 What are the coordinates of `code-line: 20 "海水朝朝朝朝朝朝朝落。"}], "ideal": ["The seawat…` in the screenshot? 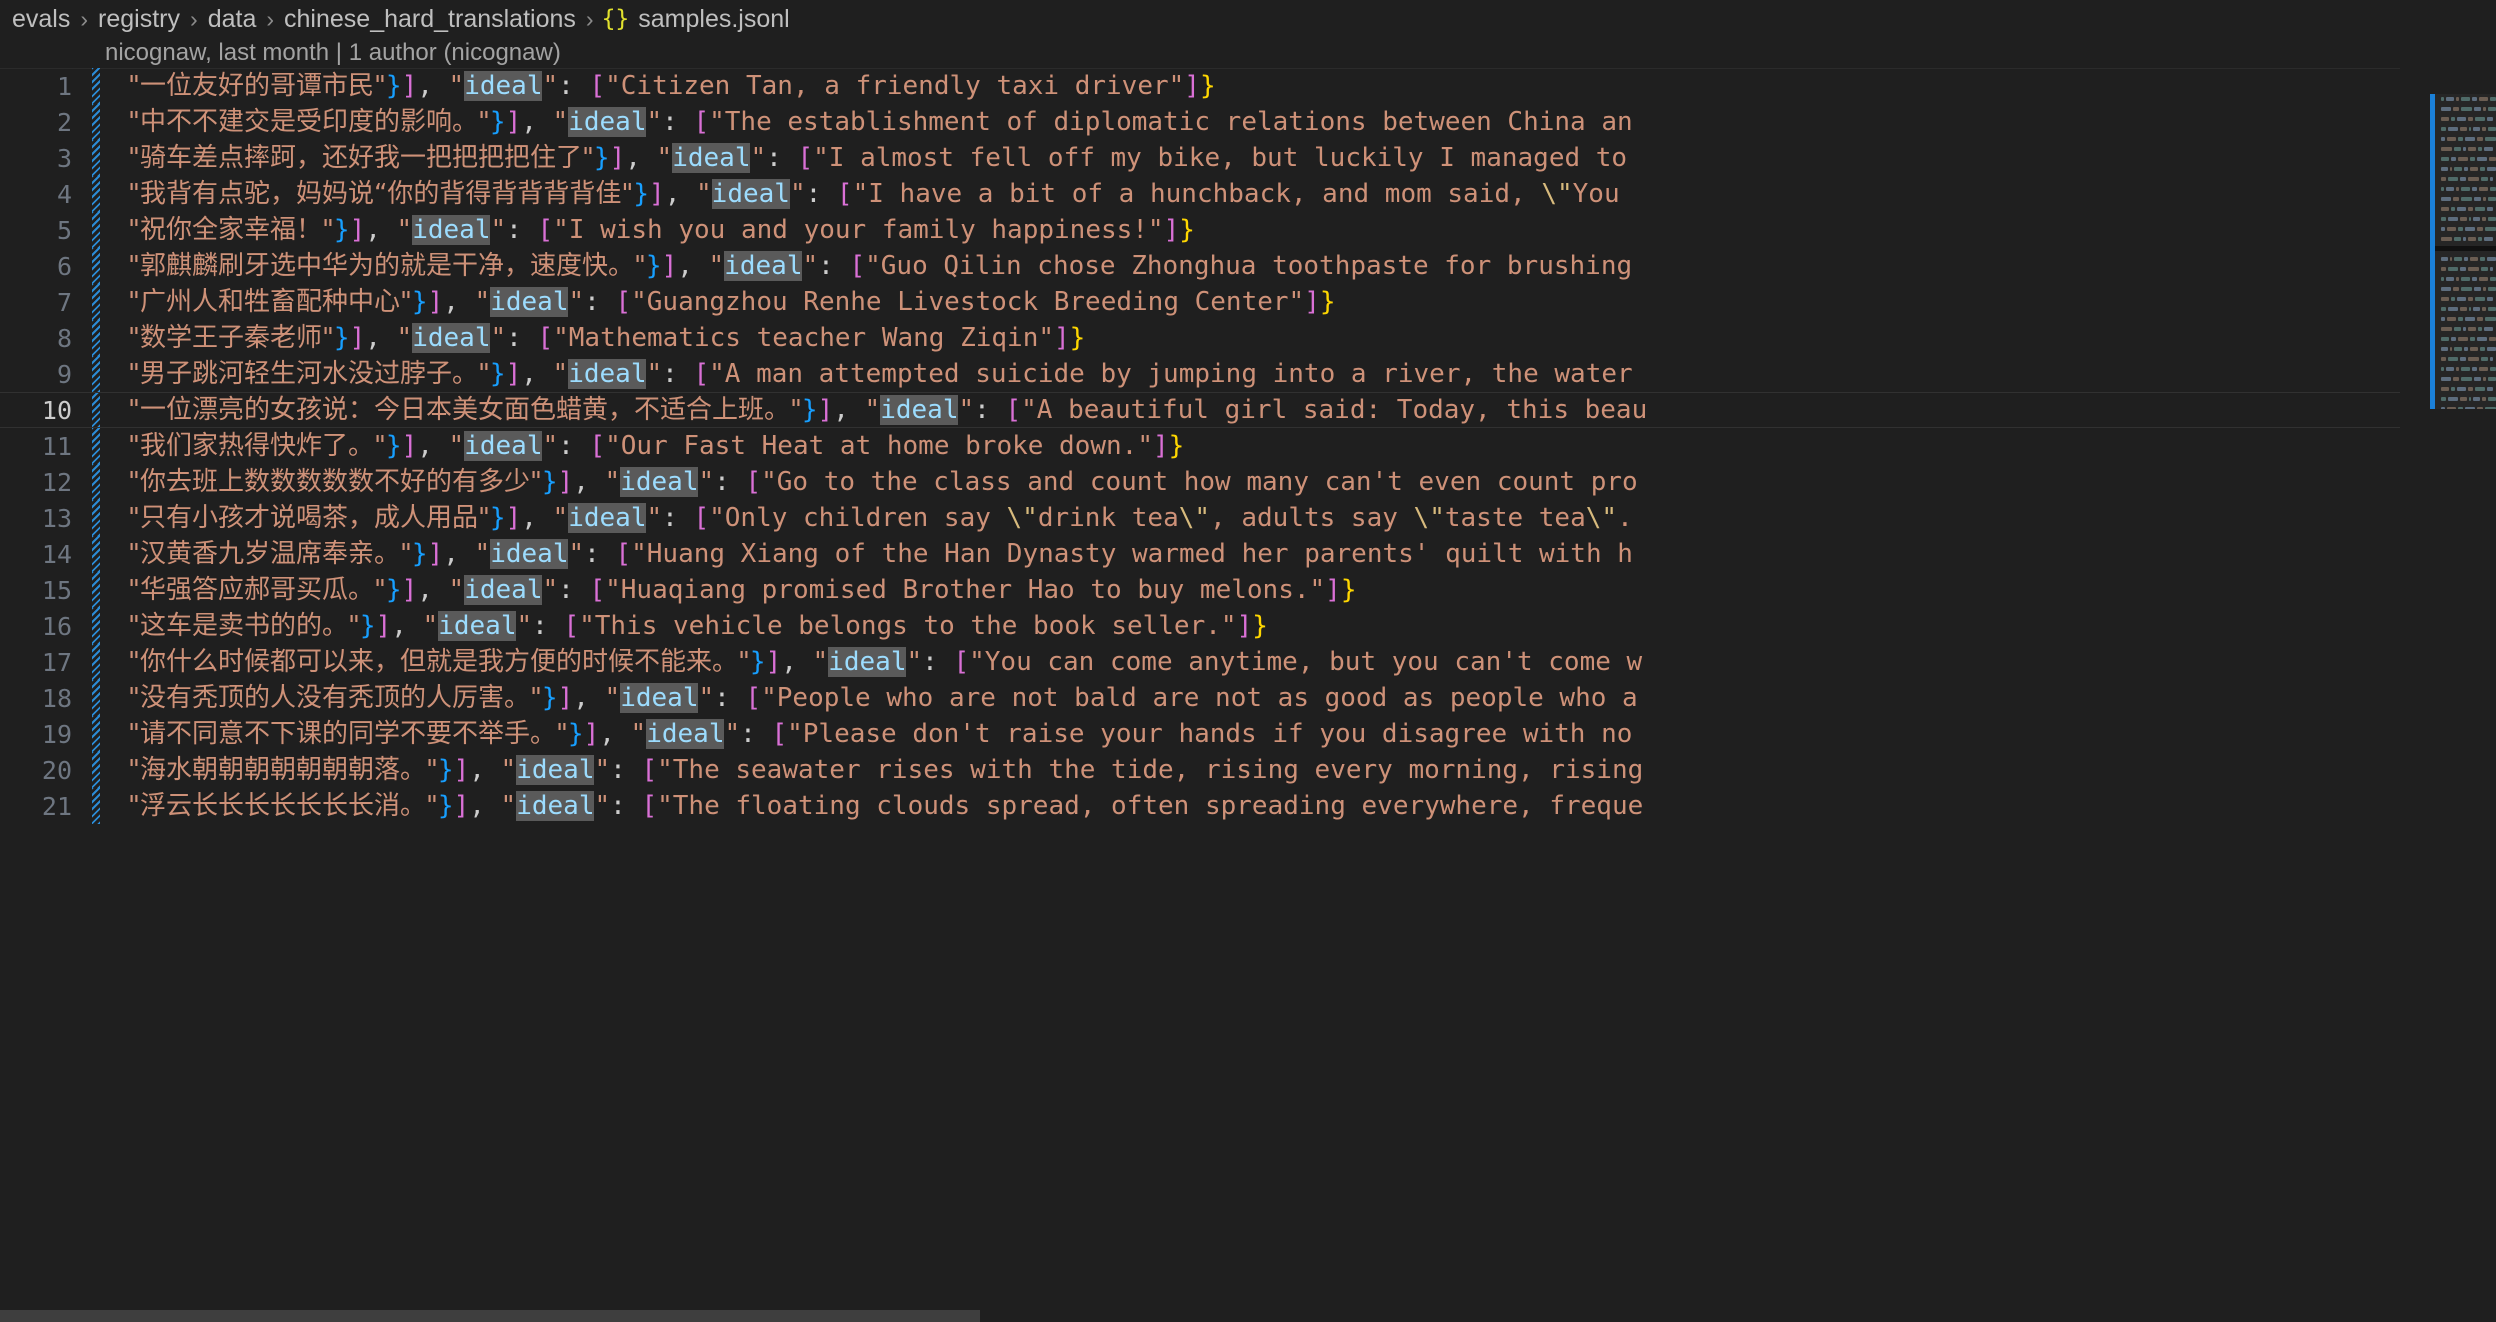 It's located at (1248, 770).